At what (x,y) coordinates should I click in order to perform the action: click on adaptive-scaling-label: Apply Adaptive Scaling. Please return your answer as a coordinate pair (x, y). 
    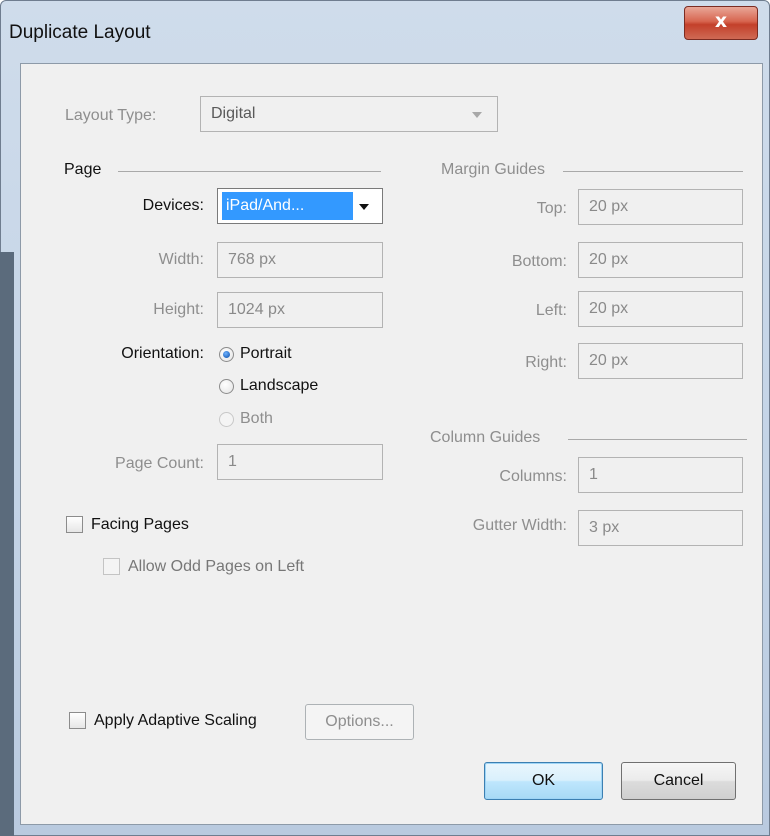
    Looking at the image, I should click on (175, 721).